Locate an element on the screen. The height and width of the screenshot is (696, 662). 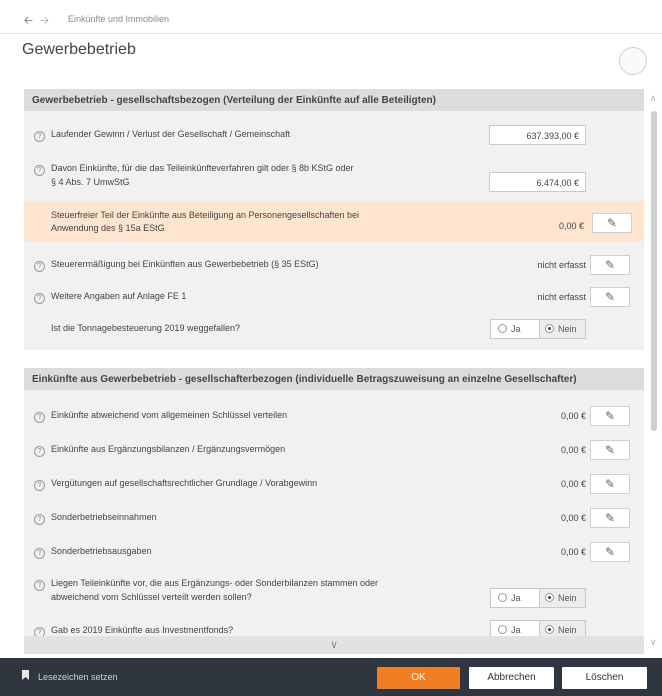
scrollbar: ∧ ∨ is located at coordinates (654, 370).